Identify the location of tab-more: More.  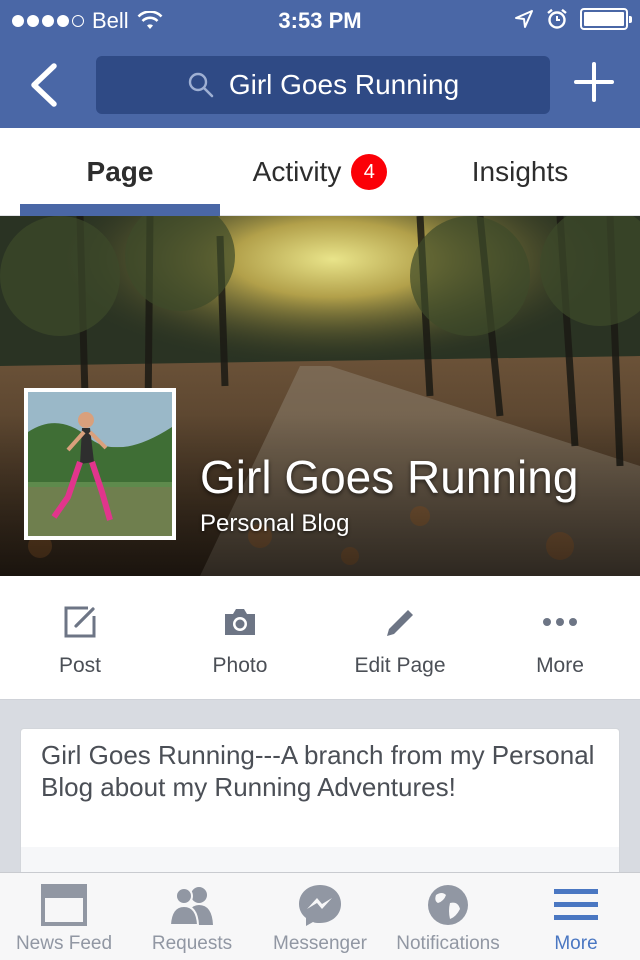
(576, 916).